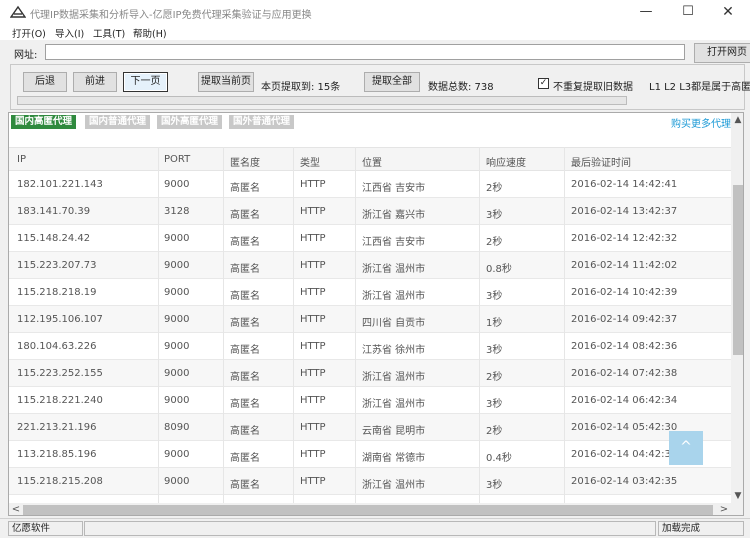 The width and height of the screenshot is (750, 538). Describe the element at coordinates (394, 431) in the screenshot. I see `cell-location: 云南省 昆明市` at that location.